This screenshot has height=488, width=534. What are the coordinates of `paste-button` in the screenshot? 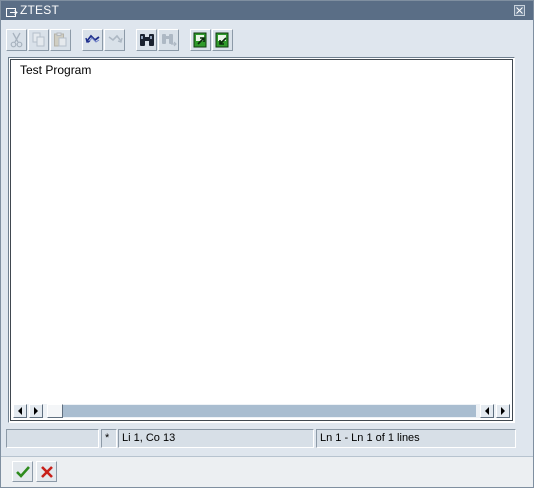 It's located at (60, 40).